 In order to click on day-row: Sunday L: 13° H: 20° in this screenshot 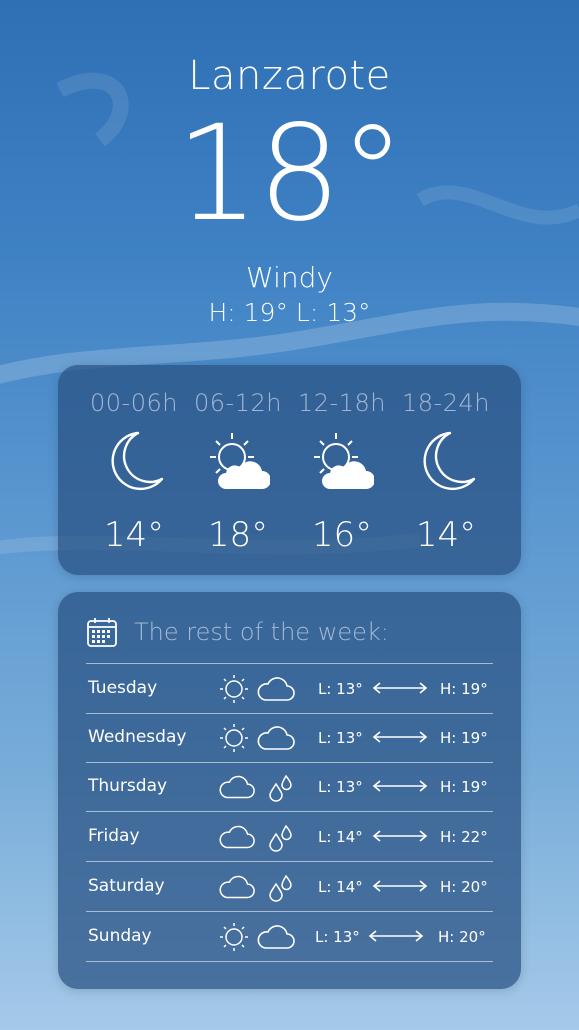, I will do `click(289, 936)`.